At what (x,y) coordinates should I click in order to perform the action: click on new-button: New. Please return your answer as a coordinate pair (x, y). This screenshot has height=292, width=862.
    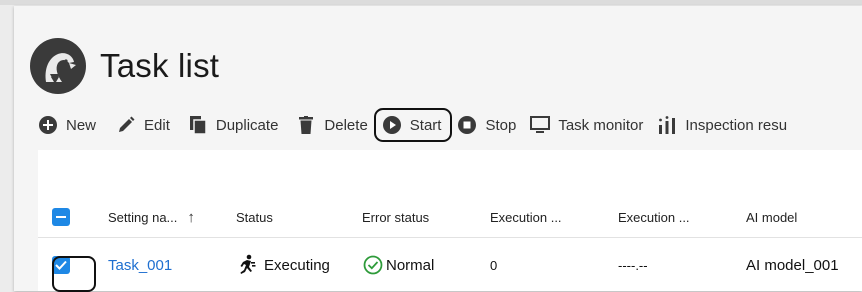
    Looking at the image, I should click on (67, 125).